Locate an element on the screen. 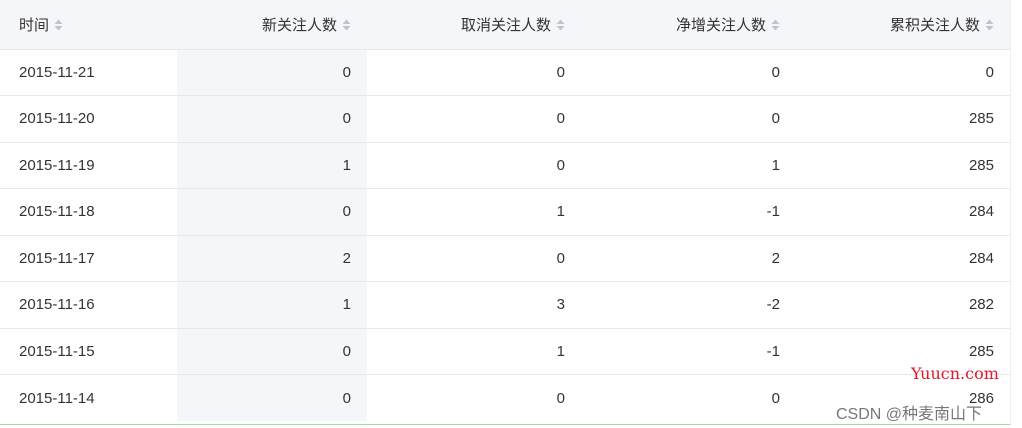 The height and width of the screenshot is (428, 1022). table-row: 2015-11-20 0 0 0 285 is located at coordinates (505, 118).